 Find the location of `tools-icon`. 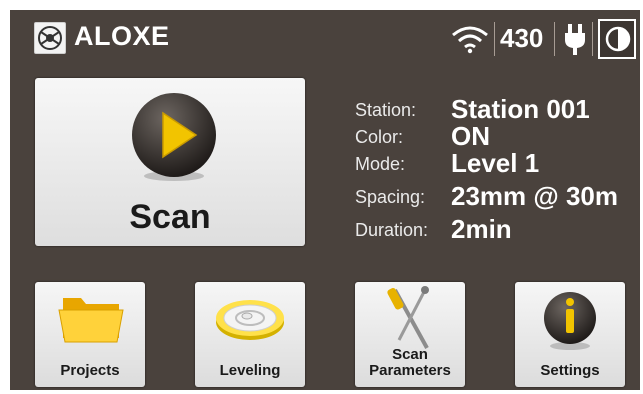

tools-icon is located at coordinates (408, 317).